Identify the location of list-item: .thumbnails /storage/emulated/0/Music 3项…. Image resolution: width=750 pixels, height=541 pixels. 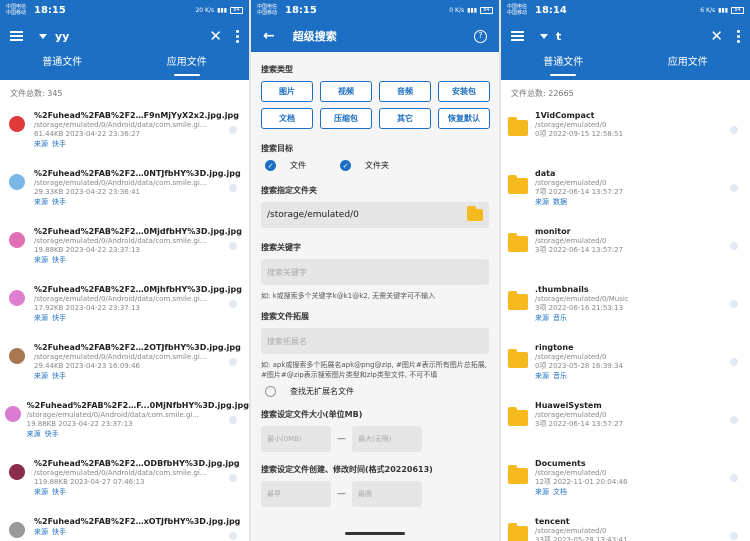
(625, 307).